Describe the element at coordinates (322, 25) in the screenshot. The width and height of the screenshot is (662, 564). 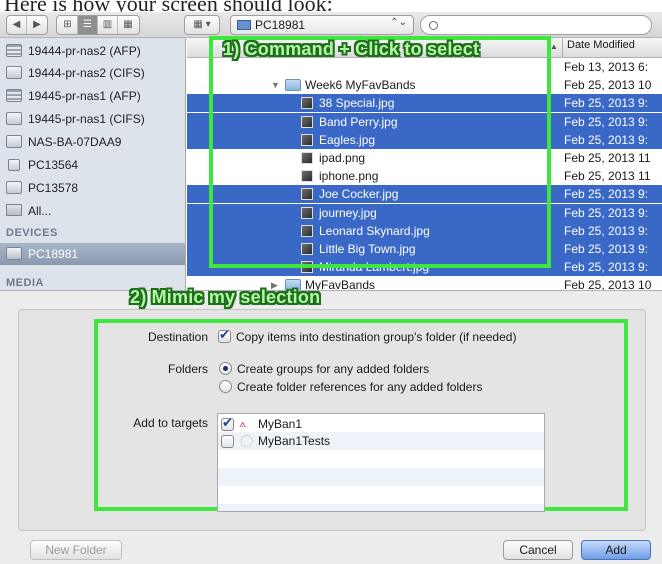
I see `location-popup: PC18981 ⌃⌄` at that location.